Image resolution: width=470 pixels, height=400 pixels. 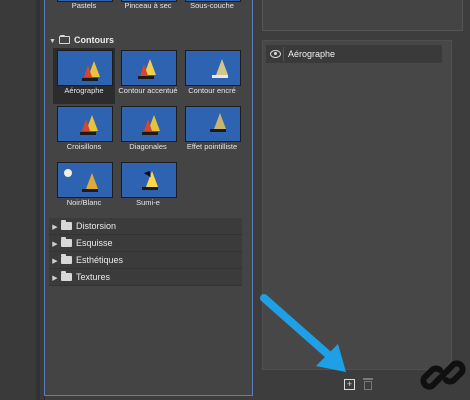 What do you see at coordinates (148, 202) in the screenshot?
I see `filter-caption: Sumi-e` at bounding box center [148, 202].